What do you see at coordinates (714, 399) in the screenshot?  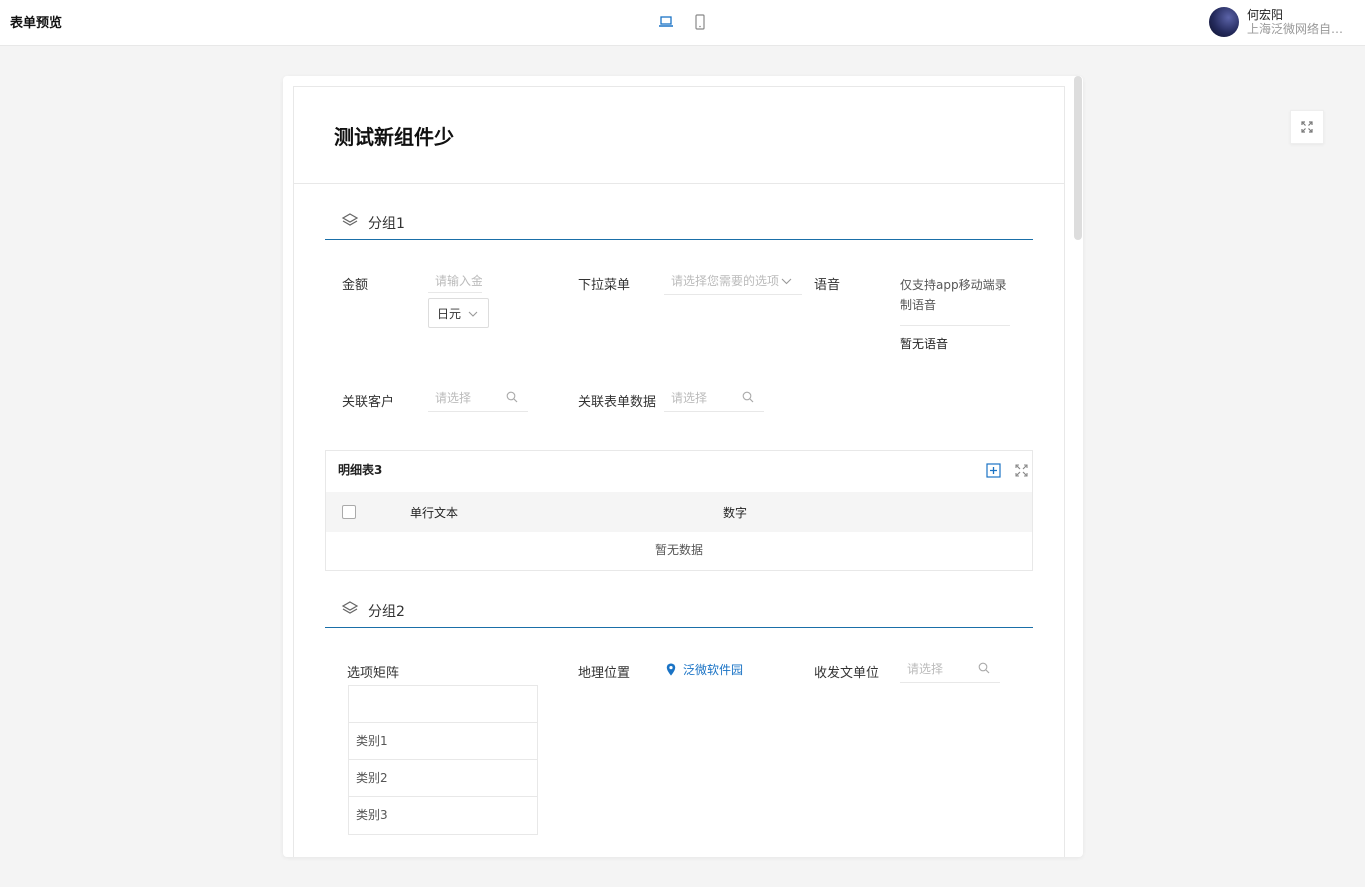 I see `form-data-picker: 请选择` at bounding box center [714, 399].